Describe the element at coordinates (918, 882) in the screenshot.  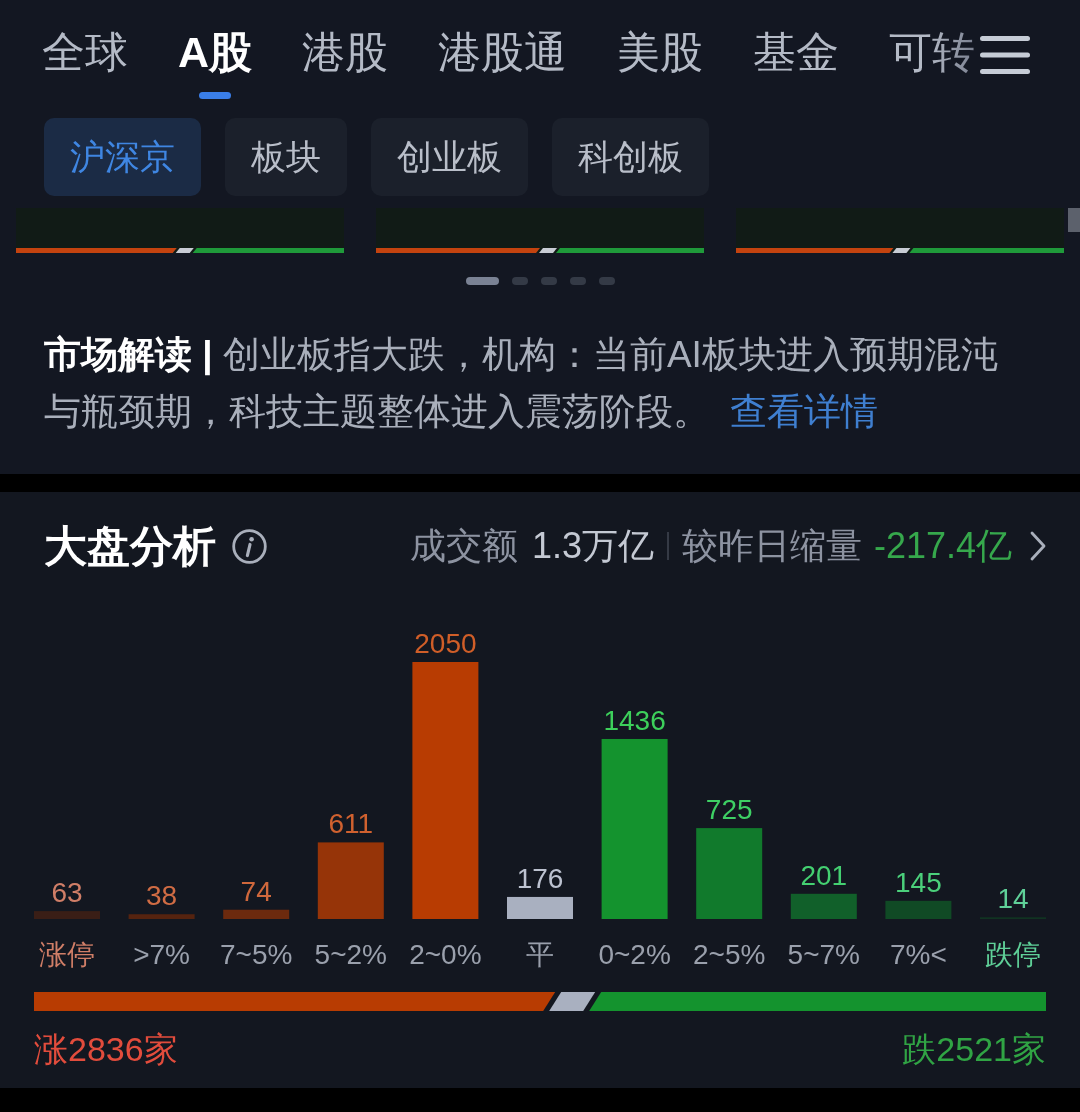
I see `bar-value-label: 145` at that location.